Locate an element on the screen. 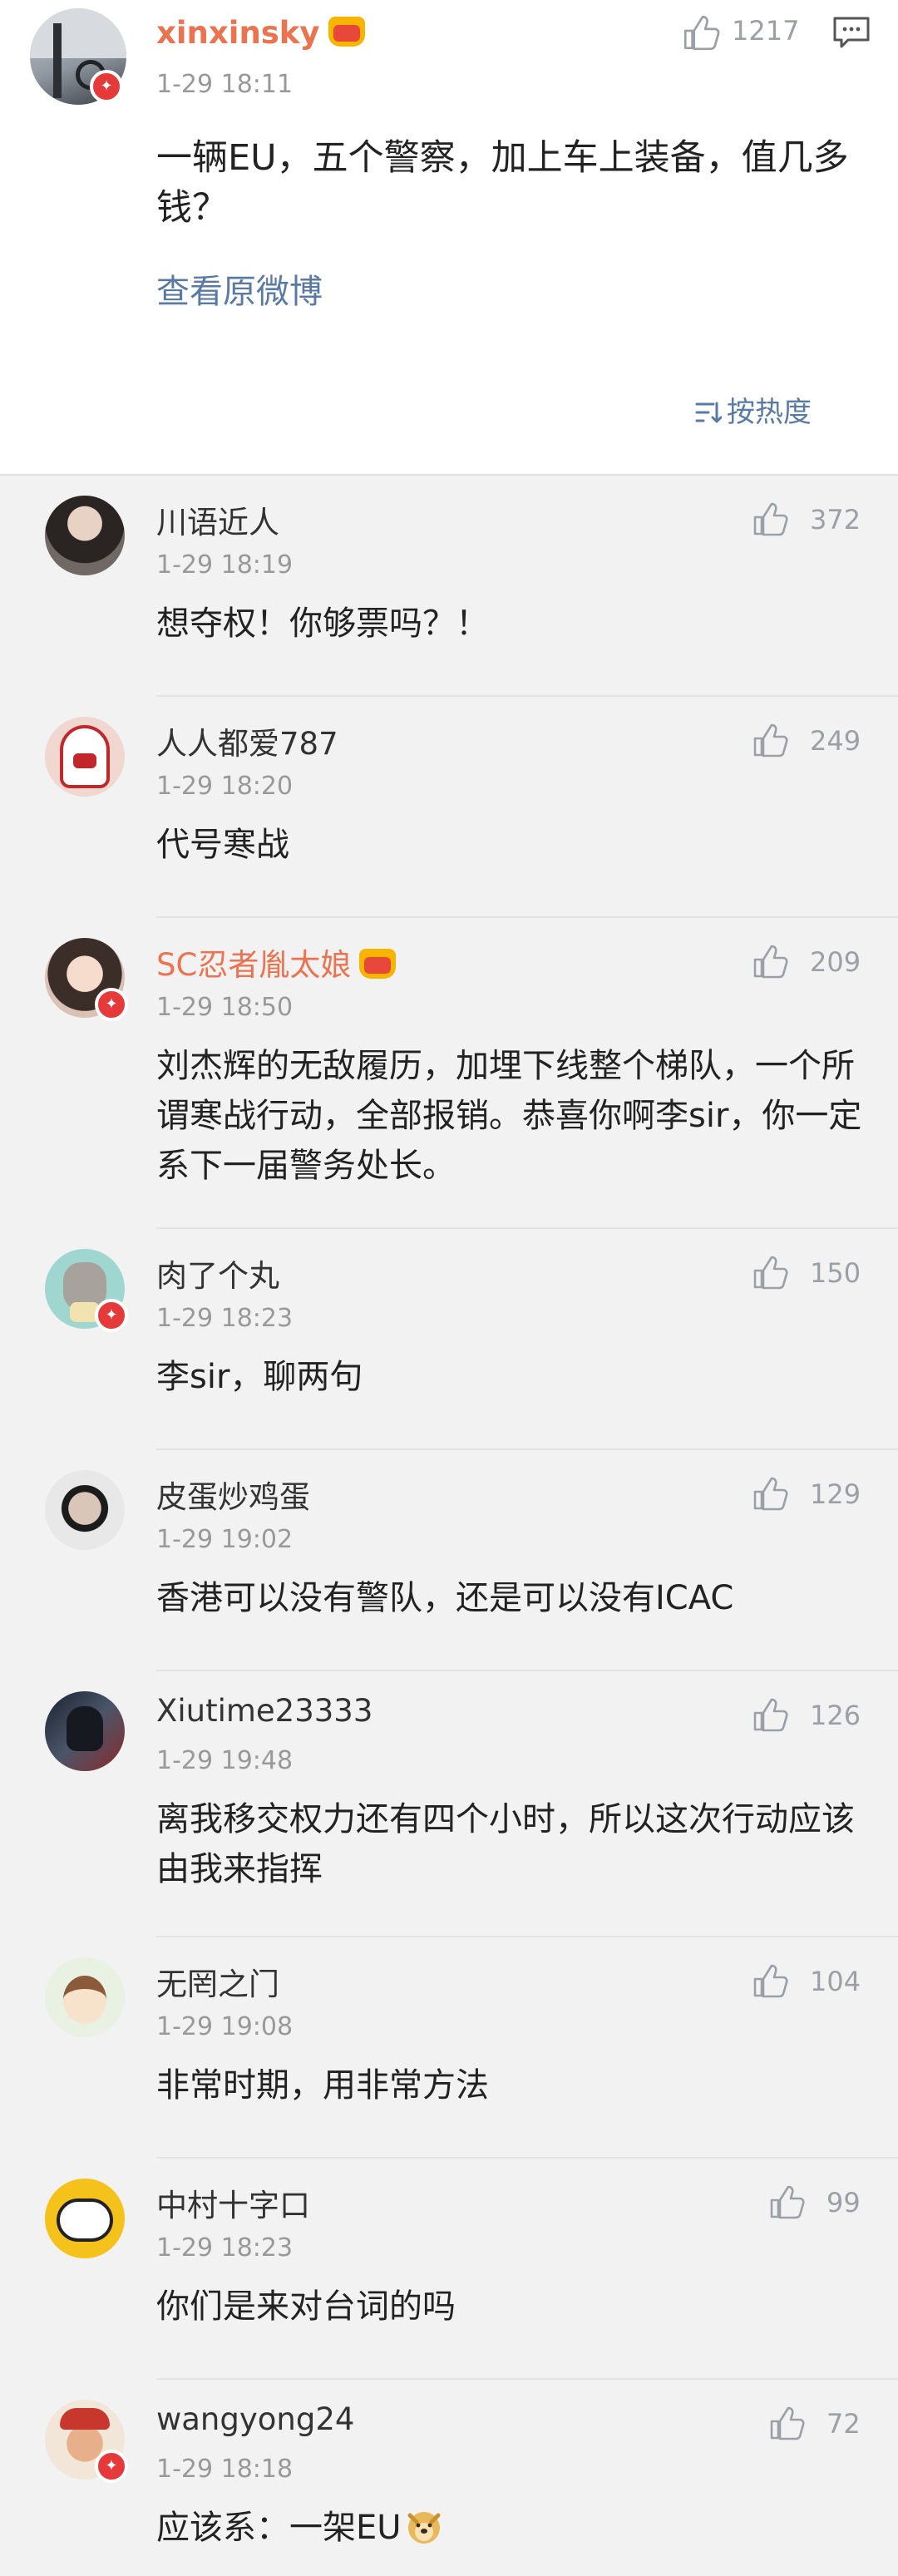 The image size is (898, 2576). comment-time: 1-29 18:18 is located at coordinates (225, 2469).